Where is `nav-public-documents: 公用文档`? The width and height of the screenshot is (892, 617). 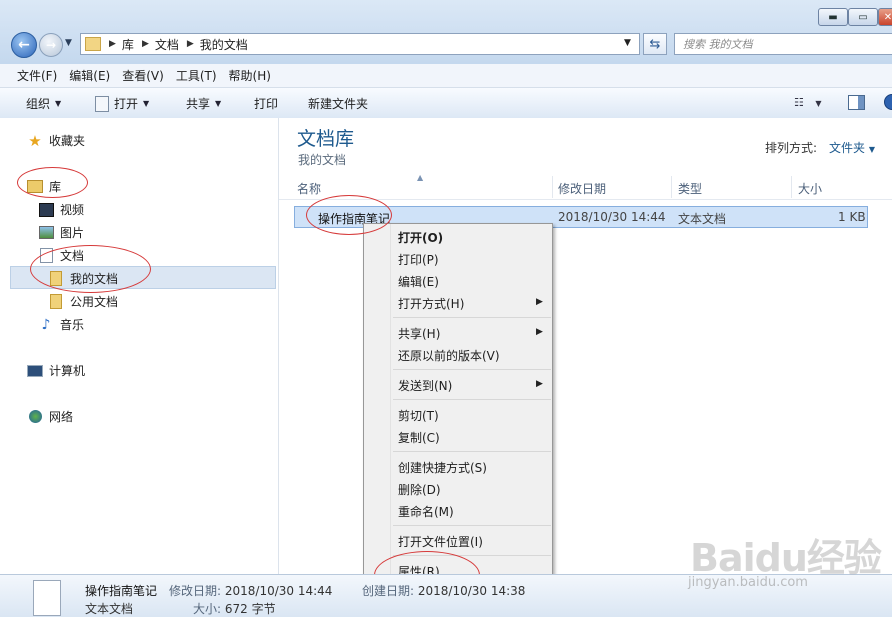 nav-public-documents: 公用文档 is located at coordinates (83, 301).